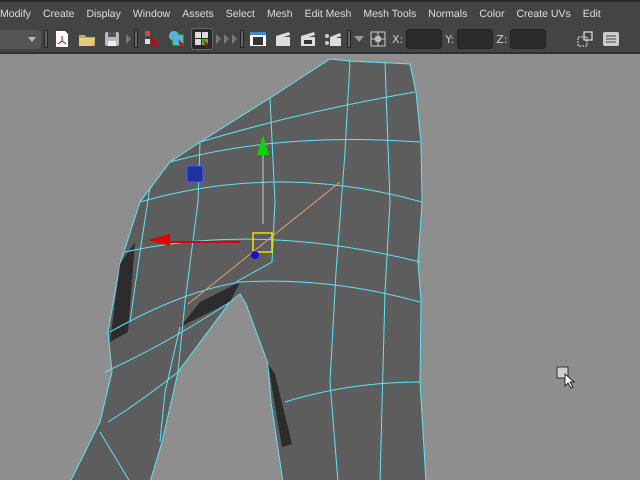 This screenshot has width=640, height=480. Describe the element at coordinates (448, 14) in the screenshot. I see `menu-item: Normals` at that location.